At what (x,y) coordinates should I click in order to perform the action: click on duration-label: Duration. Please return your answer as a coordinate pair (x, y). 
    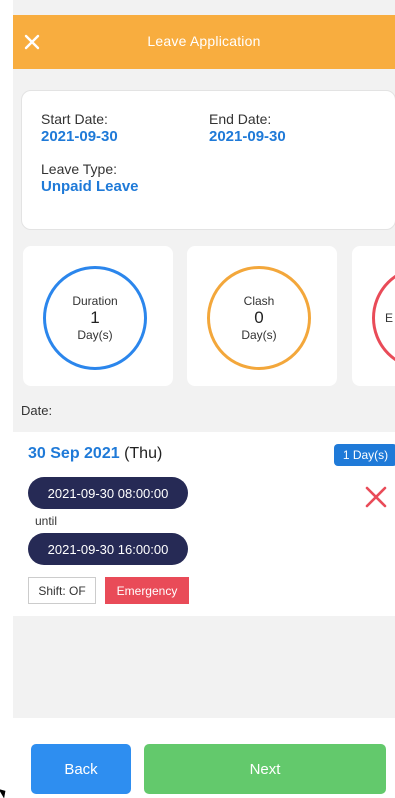
    Looking at the image, I should click on (95, 301).